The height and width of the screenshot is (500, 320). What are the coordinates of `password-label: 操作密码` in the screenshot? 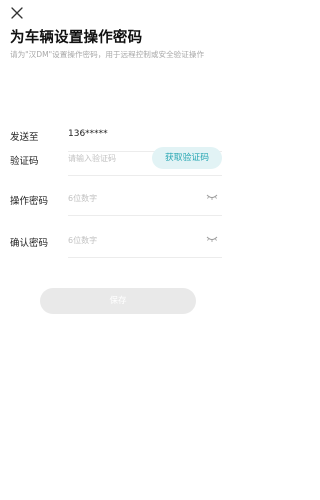 It's located at (29, 201).